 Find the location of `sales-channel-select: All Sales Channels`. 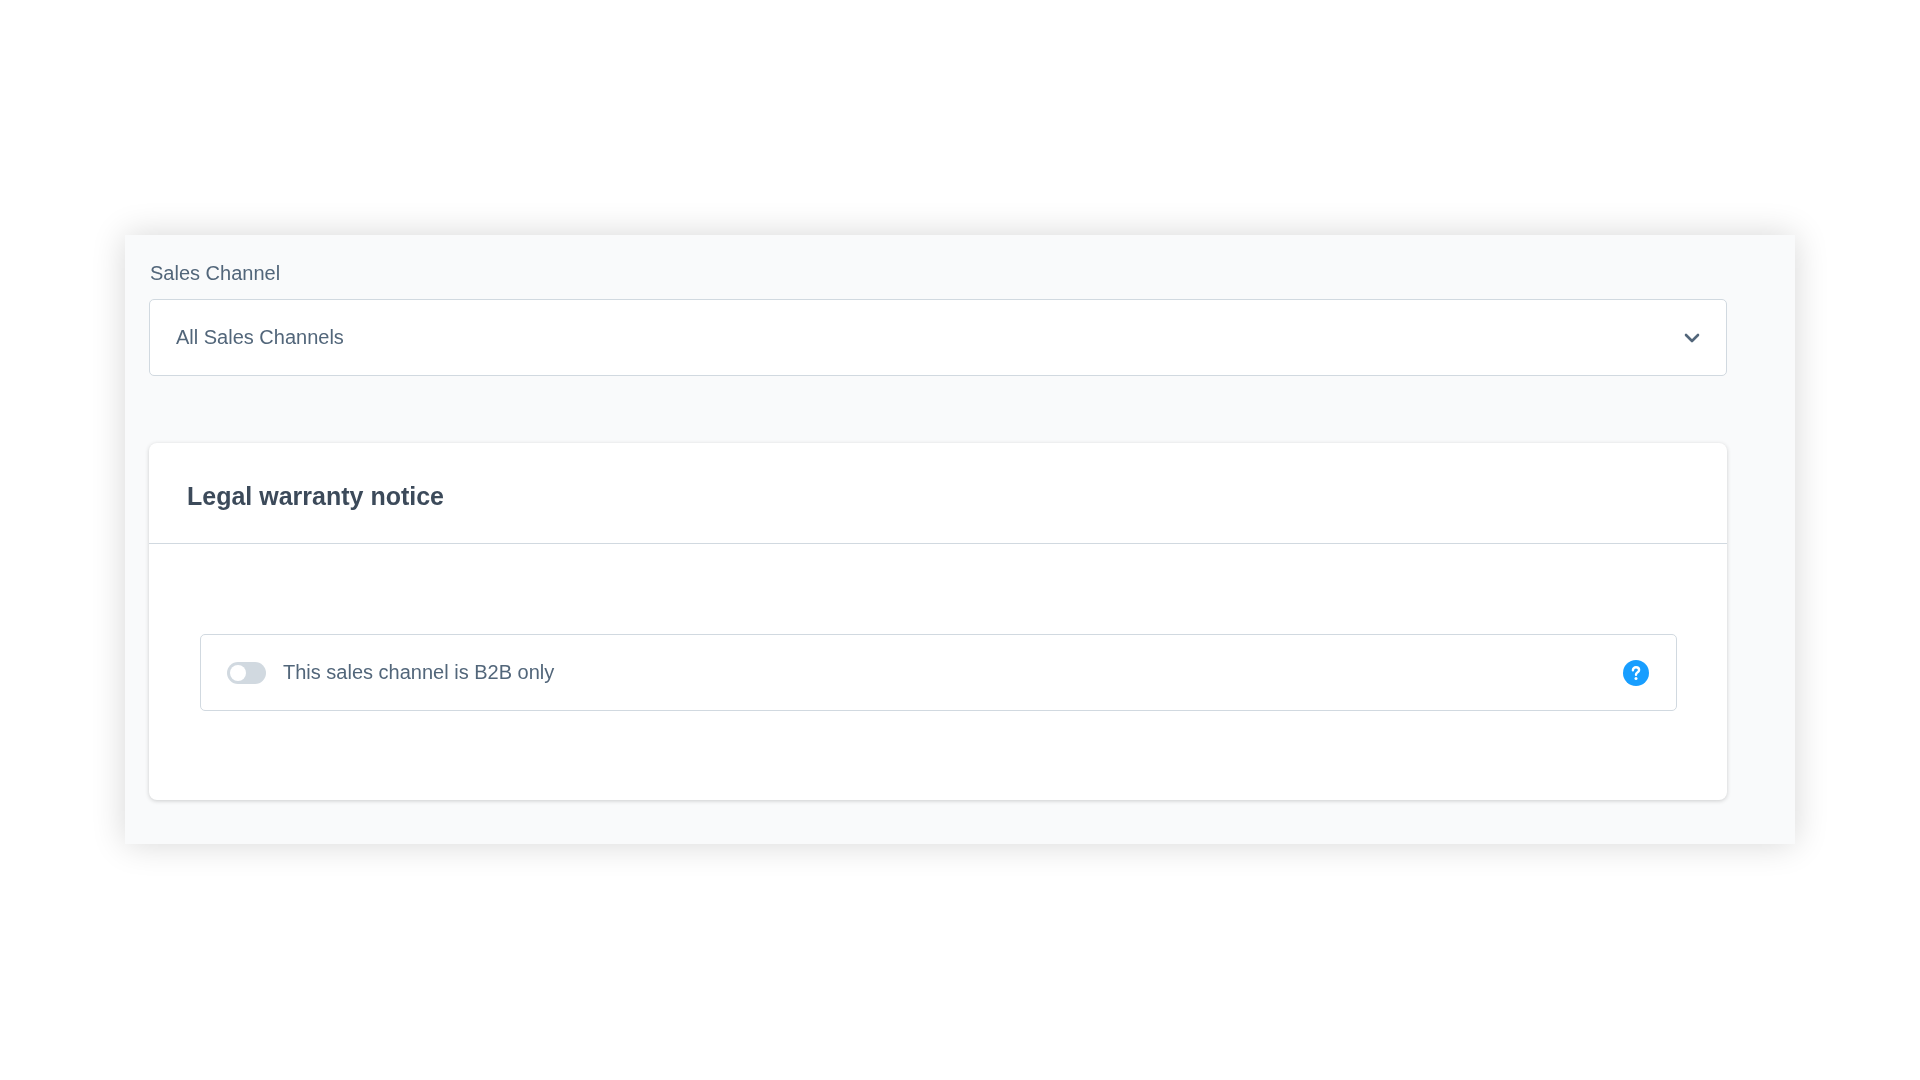

sales-channel-select: All Sales Channels is located at coordinates (938, 337).